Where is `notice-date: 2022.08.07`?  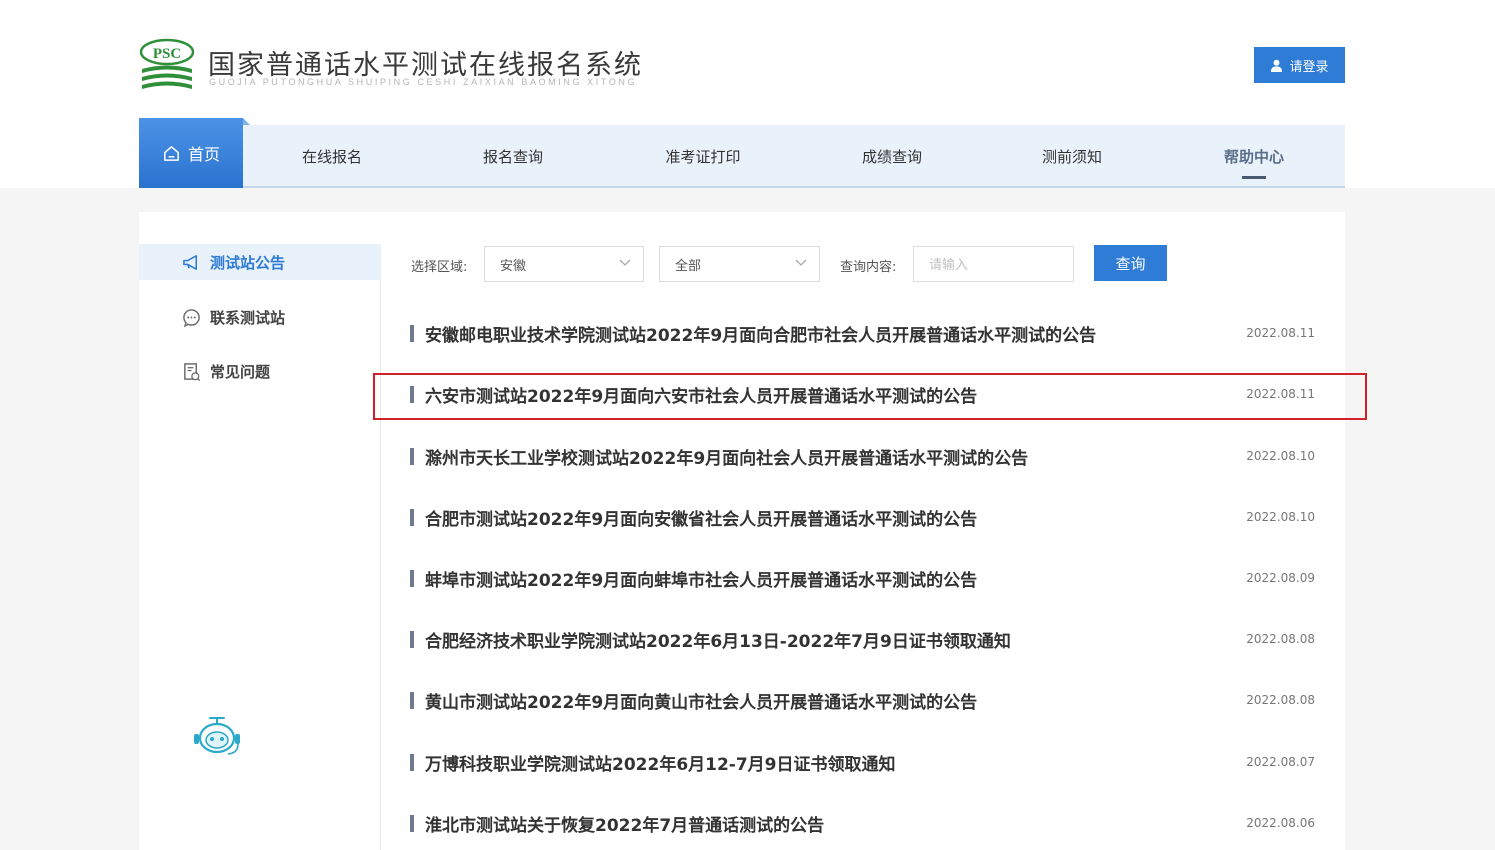 notice-date: 2022.08.07 is located at coordinates (1280, 762).